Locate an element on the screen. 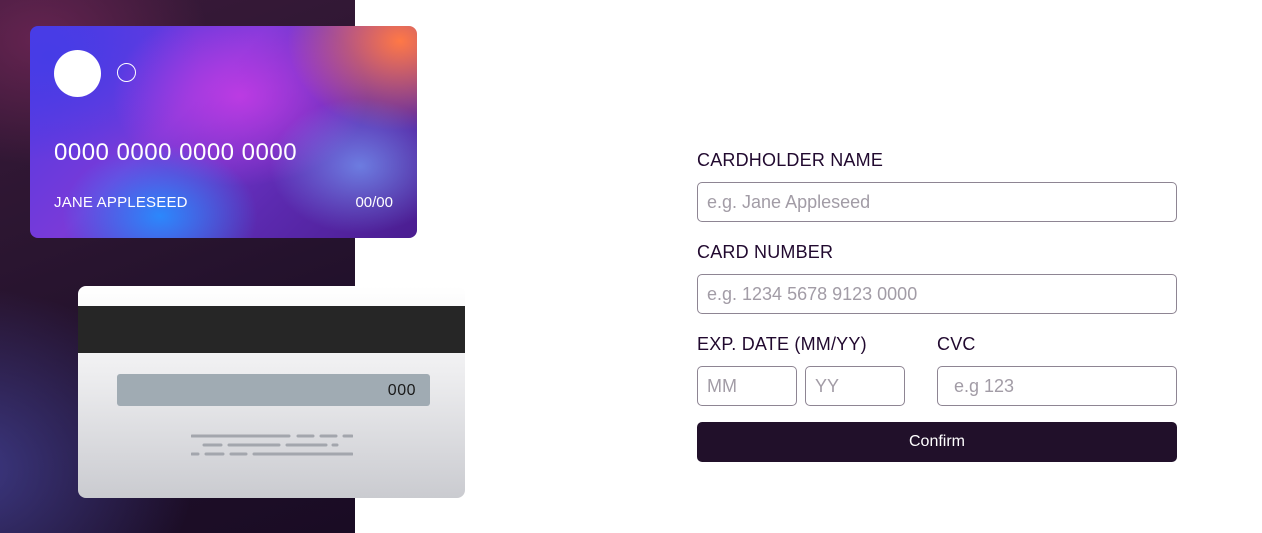  exp-date-label: EXP. DATE (MM/YY) is located at coordinates (782, 344).